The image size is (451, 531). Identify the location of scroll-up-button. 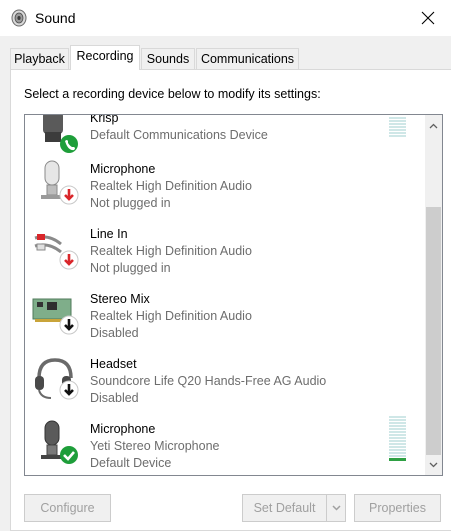
(433, 125).